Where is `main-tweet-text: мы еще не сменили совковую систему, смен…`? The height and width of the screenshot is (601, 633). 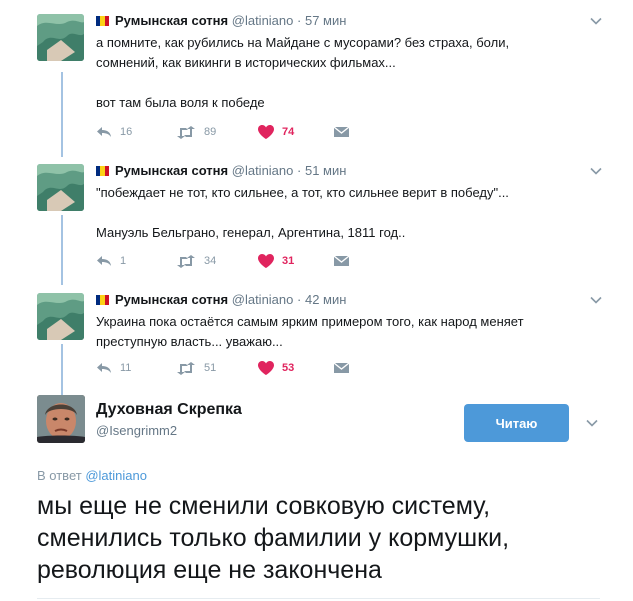
main-tweet-text: мы еще не сменили совковую систему, смен… is located at coordinates (317, 538).